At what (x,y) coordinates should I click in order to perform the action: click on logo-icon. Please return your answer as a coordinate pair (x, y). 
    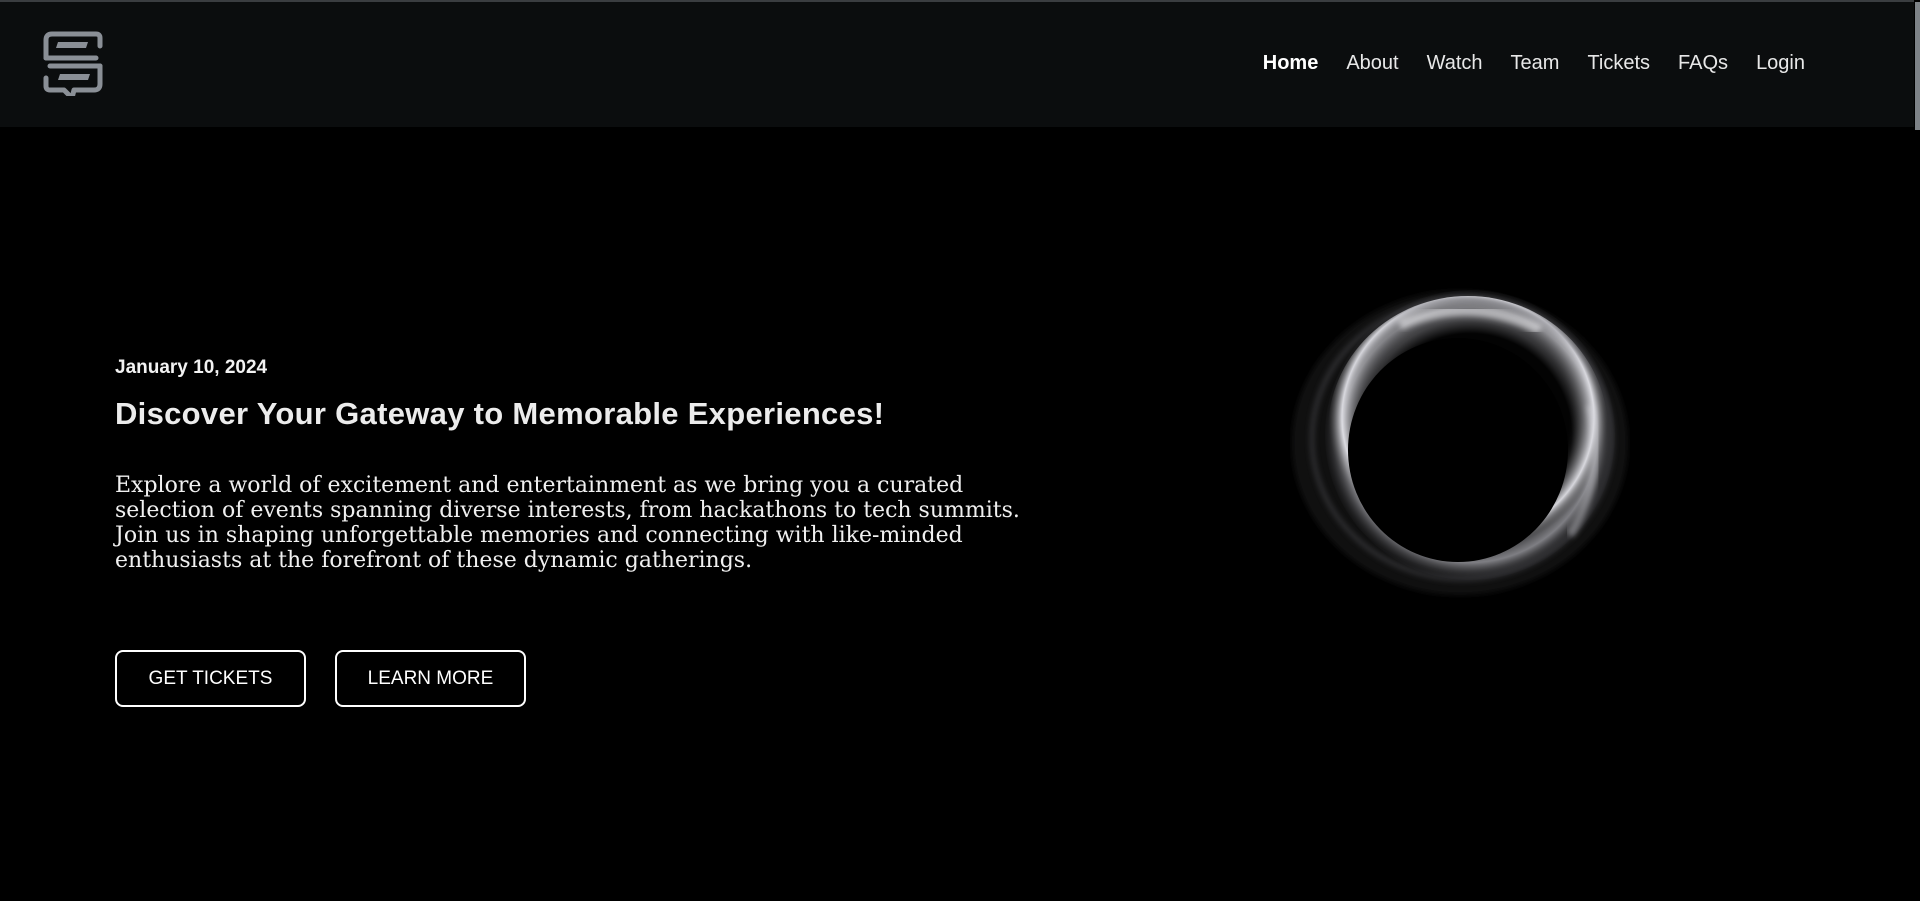
    Looking at the image, I should click on (72, 62).